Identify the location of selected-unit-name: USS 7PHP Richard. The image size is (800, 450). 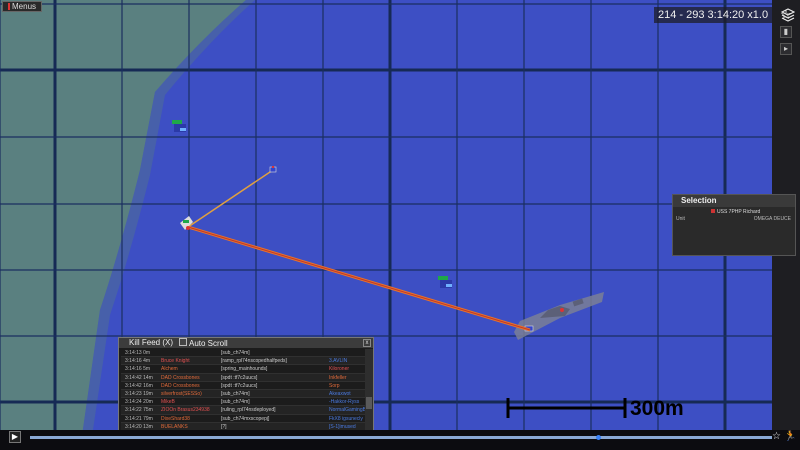
(735, 212).